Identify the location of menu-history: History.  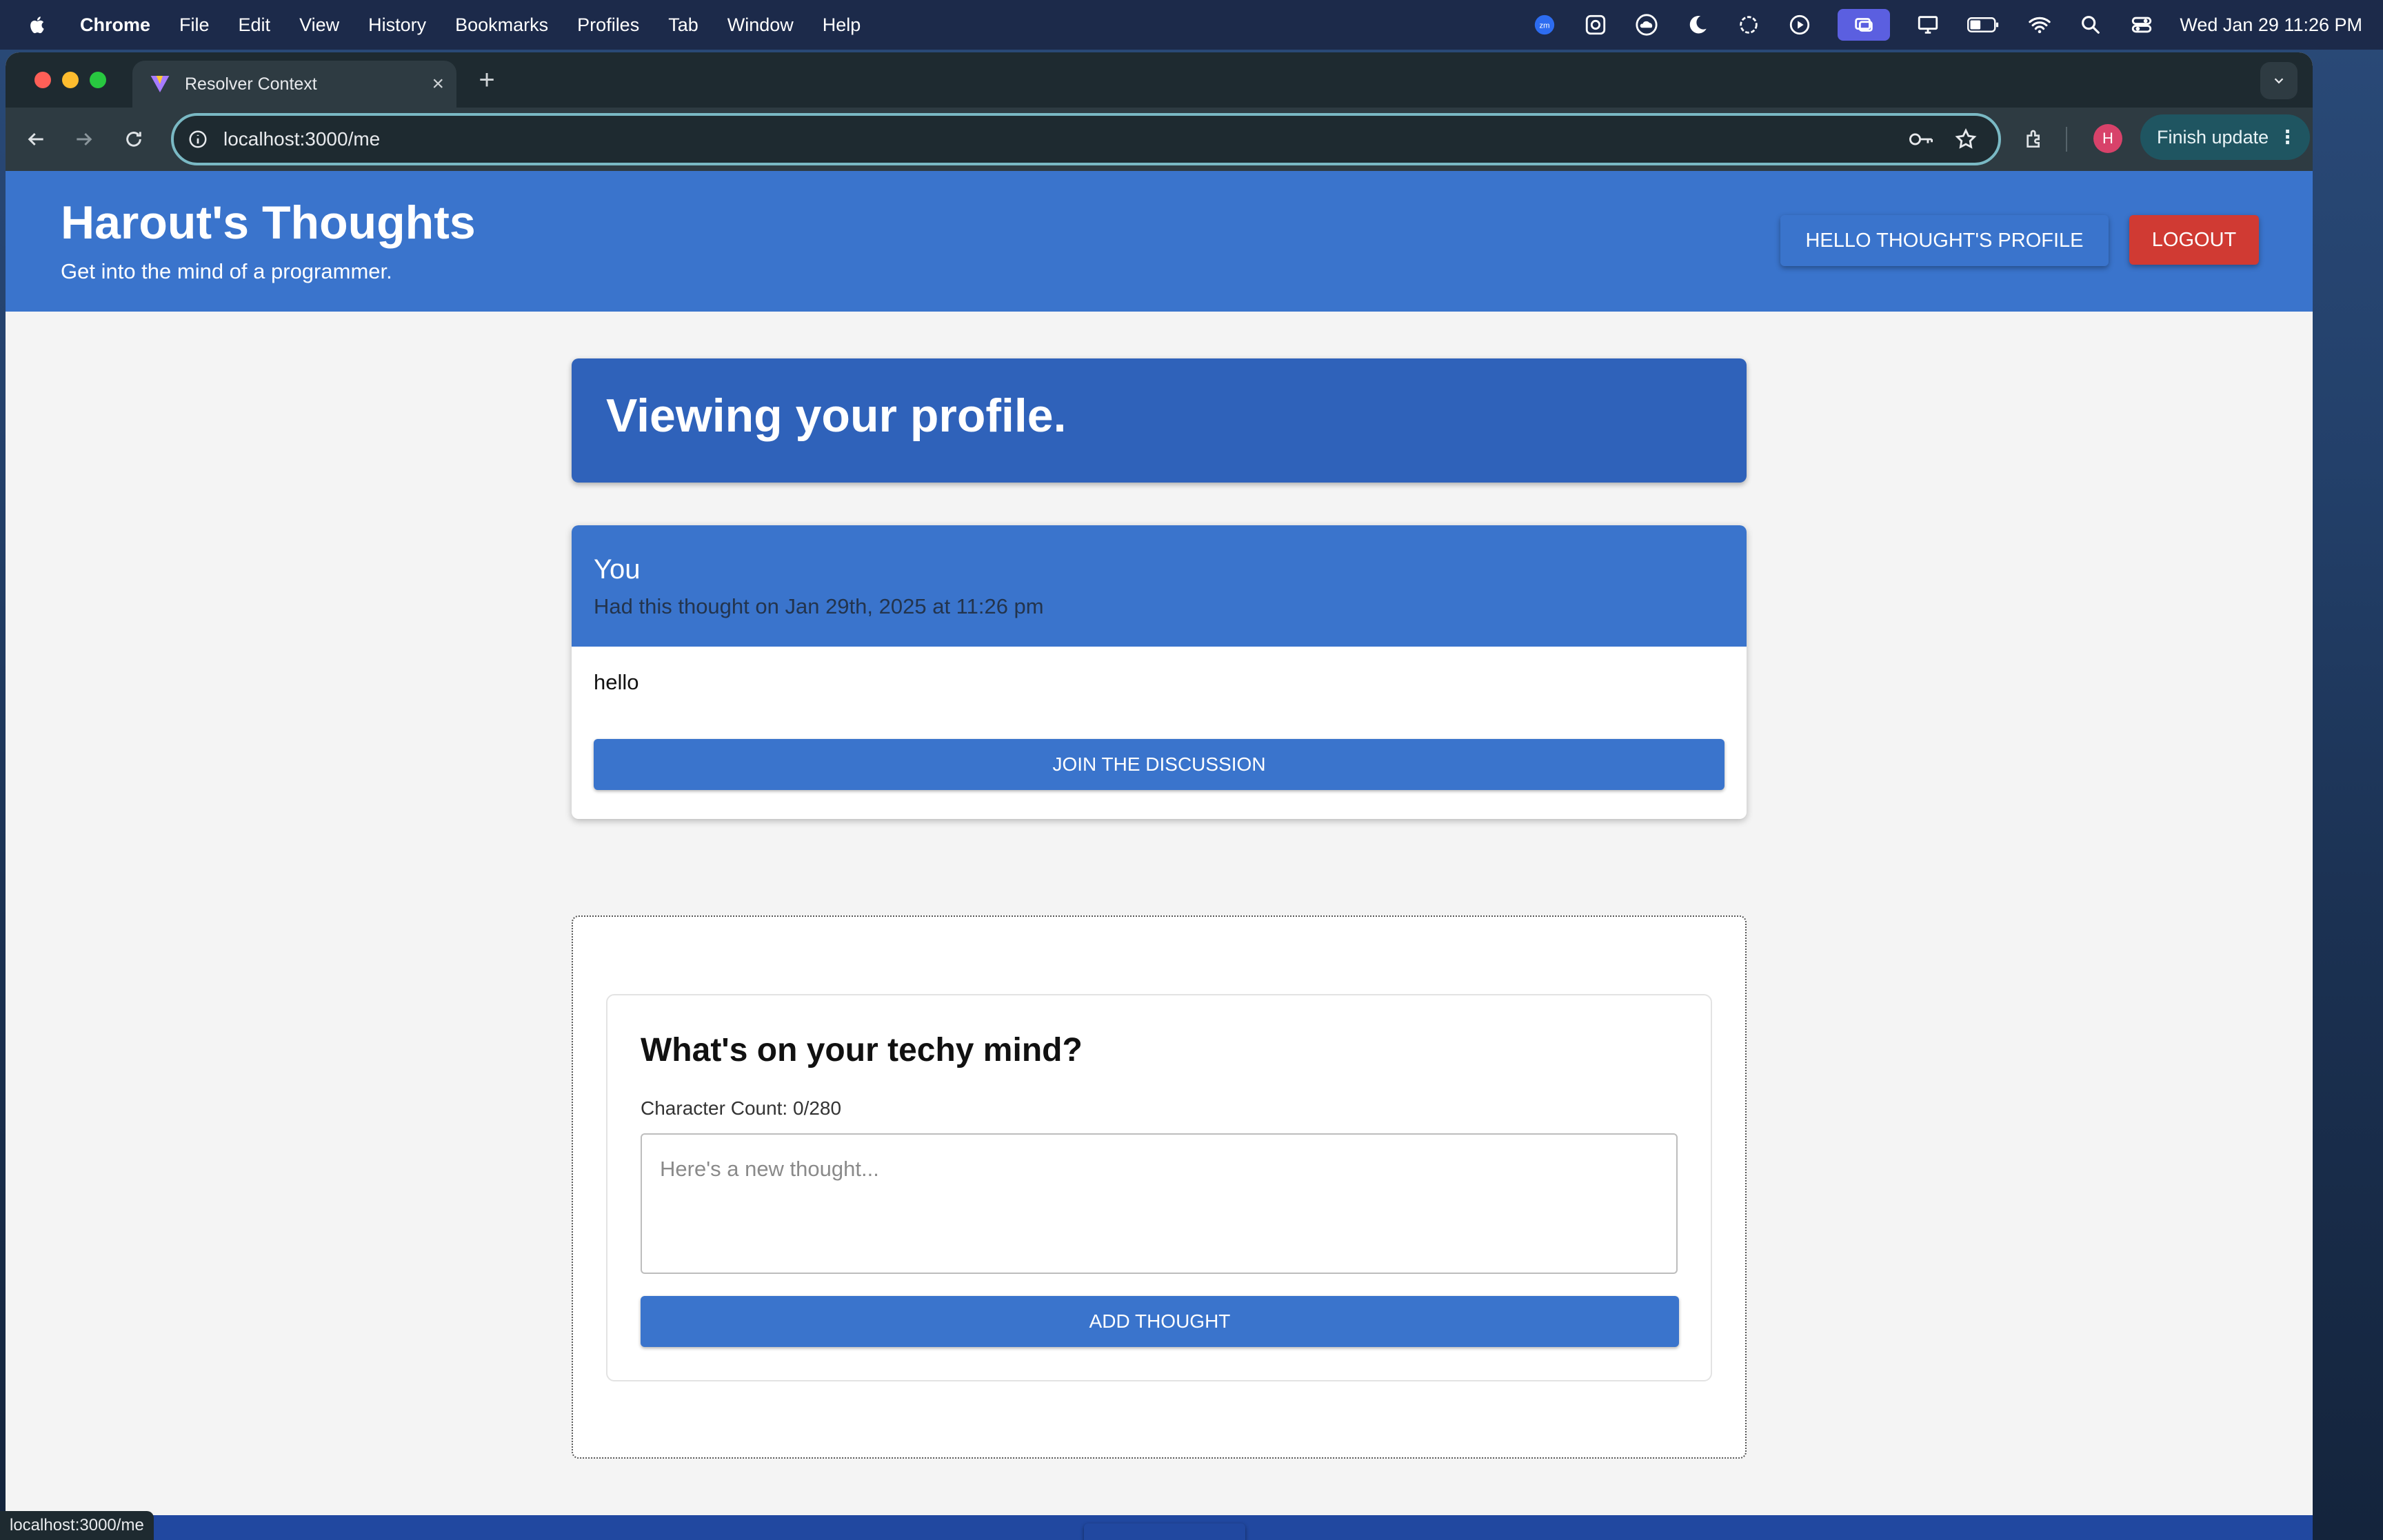
(397, 25).